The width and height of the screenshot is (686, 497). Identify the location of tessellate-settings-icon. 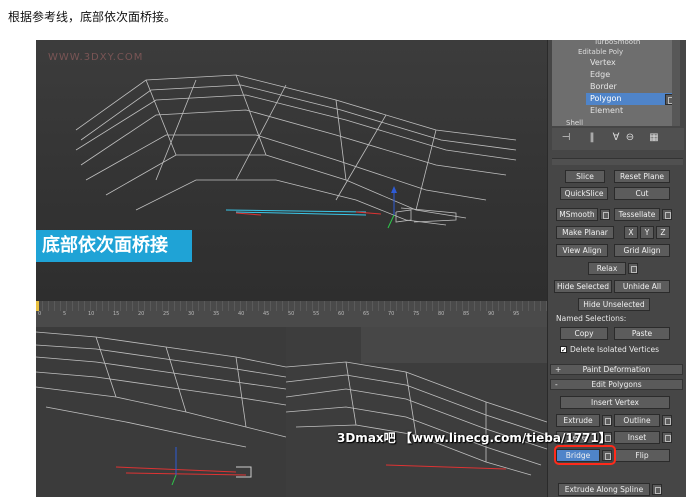
(667, 214).